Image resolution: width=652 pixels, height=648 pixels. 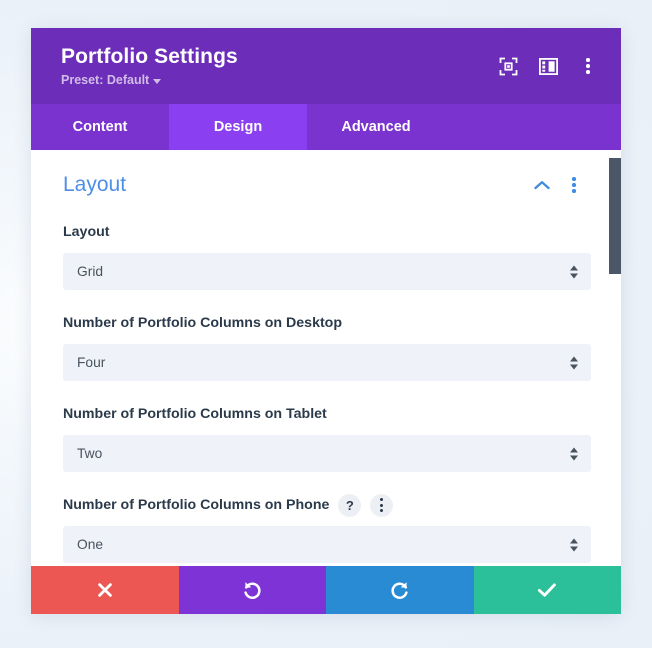 I want to click on settings-scrollbar, so click(x=615, y=358).